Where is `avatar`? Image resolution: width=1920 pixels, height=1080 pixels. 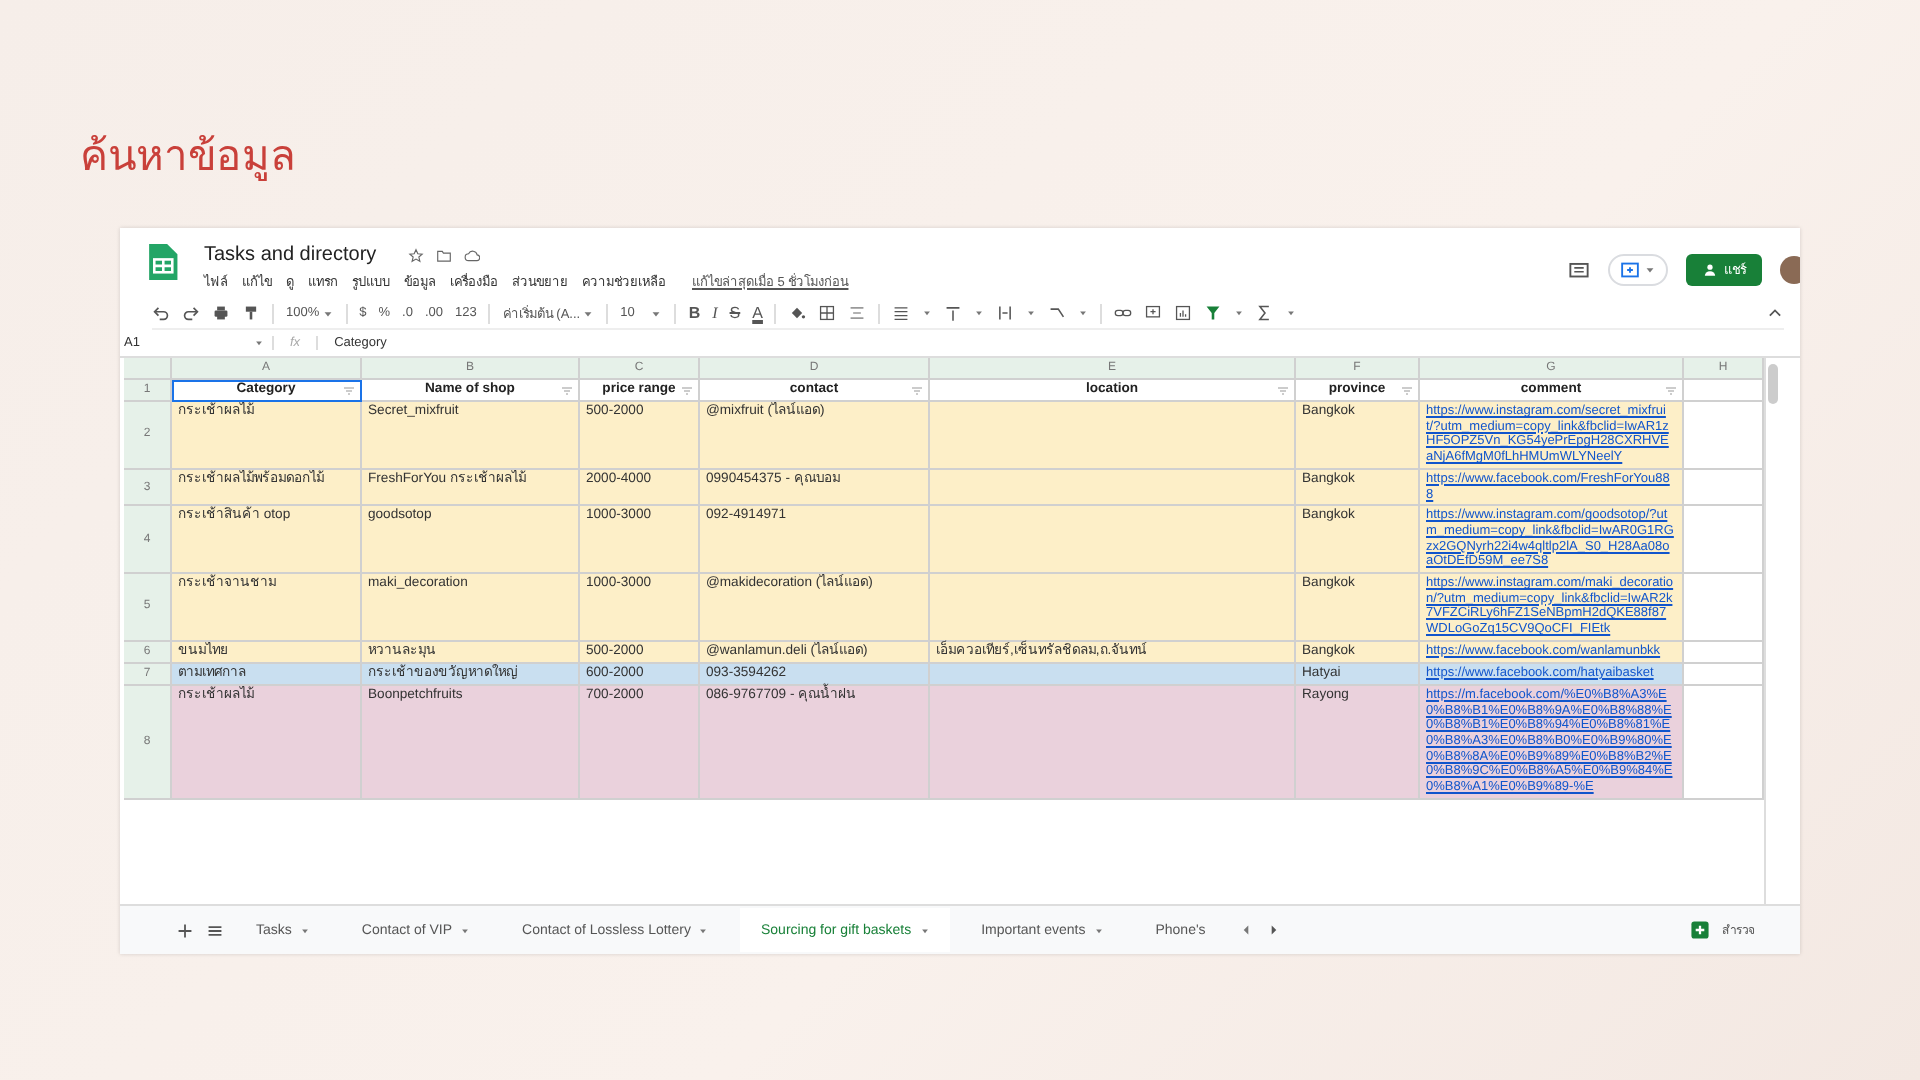 avatar is located at coordinates (1790, 270).